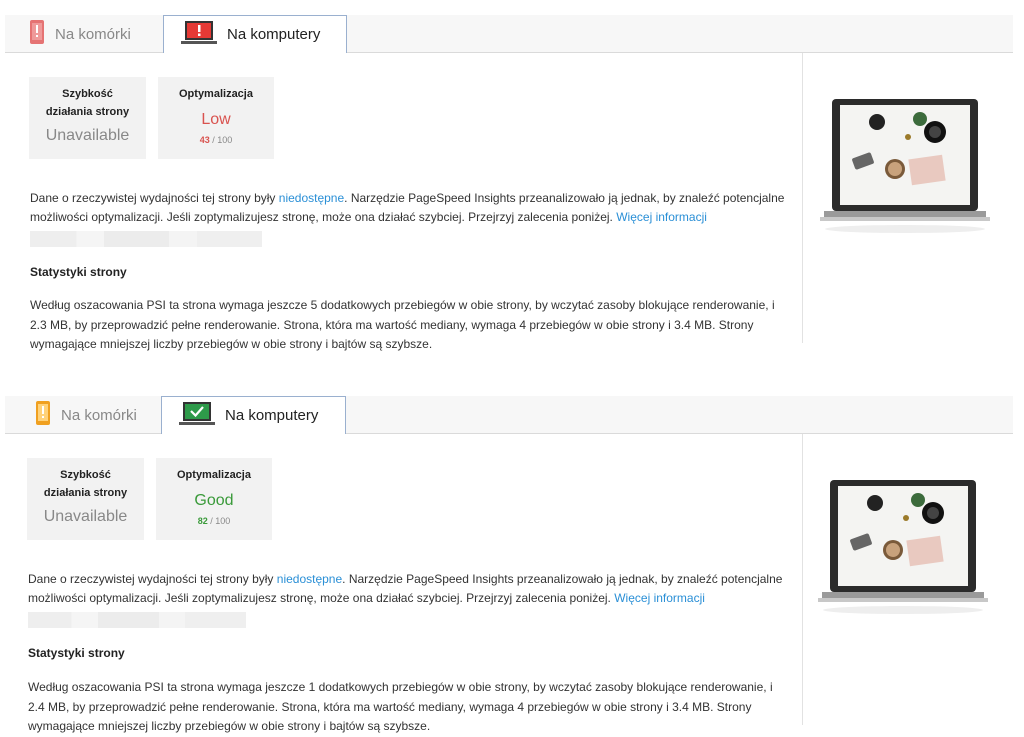  I want to click on optimization-score-value: 43, so click(204, 140).